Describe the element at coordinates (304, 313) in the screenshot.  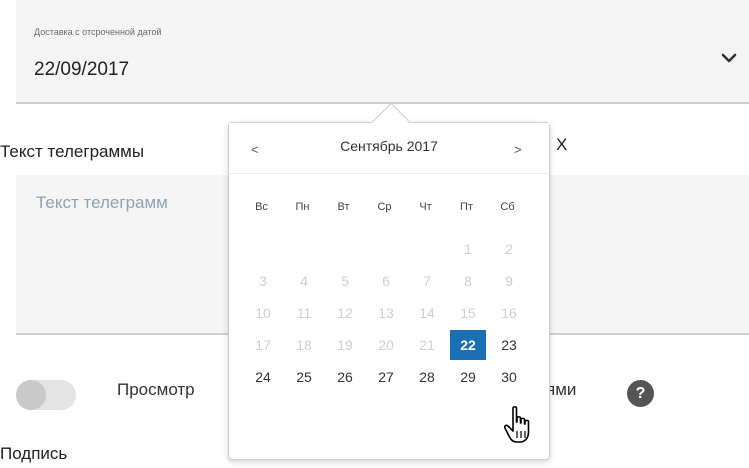
I see `day-cell: 11` at that location.